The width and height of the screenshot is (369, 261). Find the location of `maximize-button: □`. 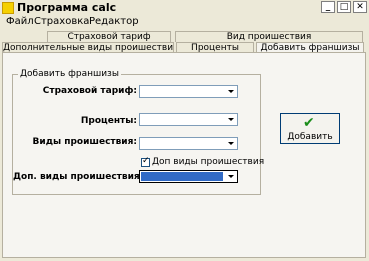

maximize-button: □ is located at coordinates (344, 7).